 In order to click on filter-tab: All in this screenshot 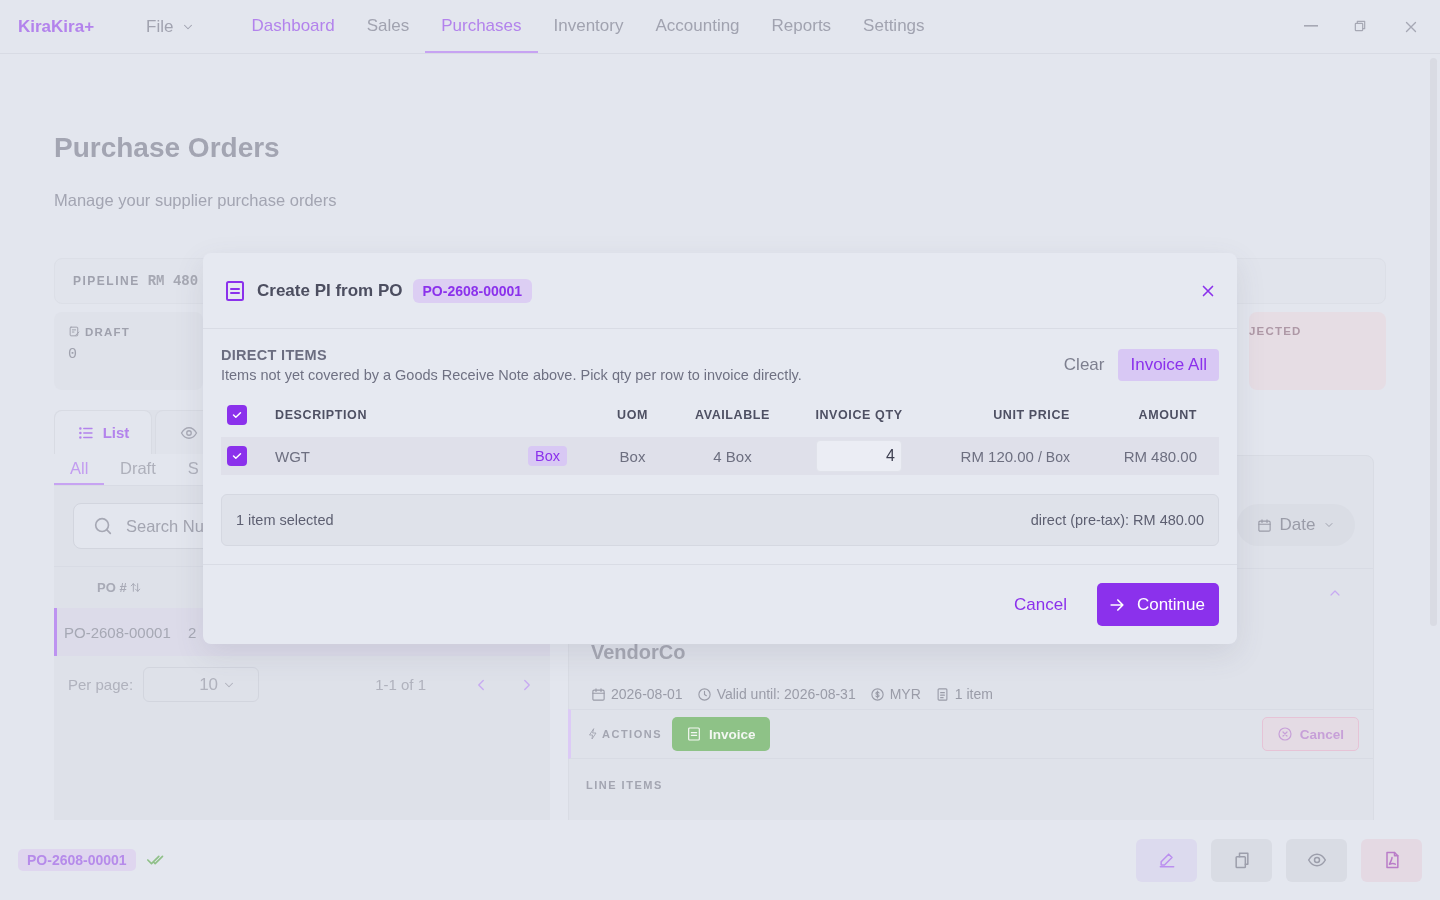, I will do `click(79, 469)`.